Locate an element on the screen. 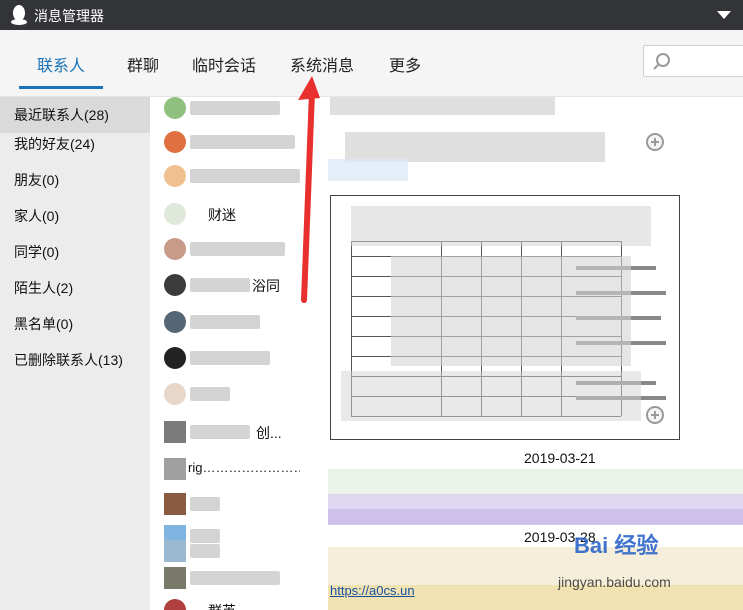 The image size is (743, 610). qq-penguin-avatar is located at coordinates (175, 358).